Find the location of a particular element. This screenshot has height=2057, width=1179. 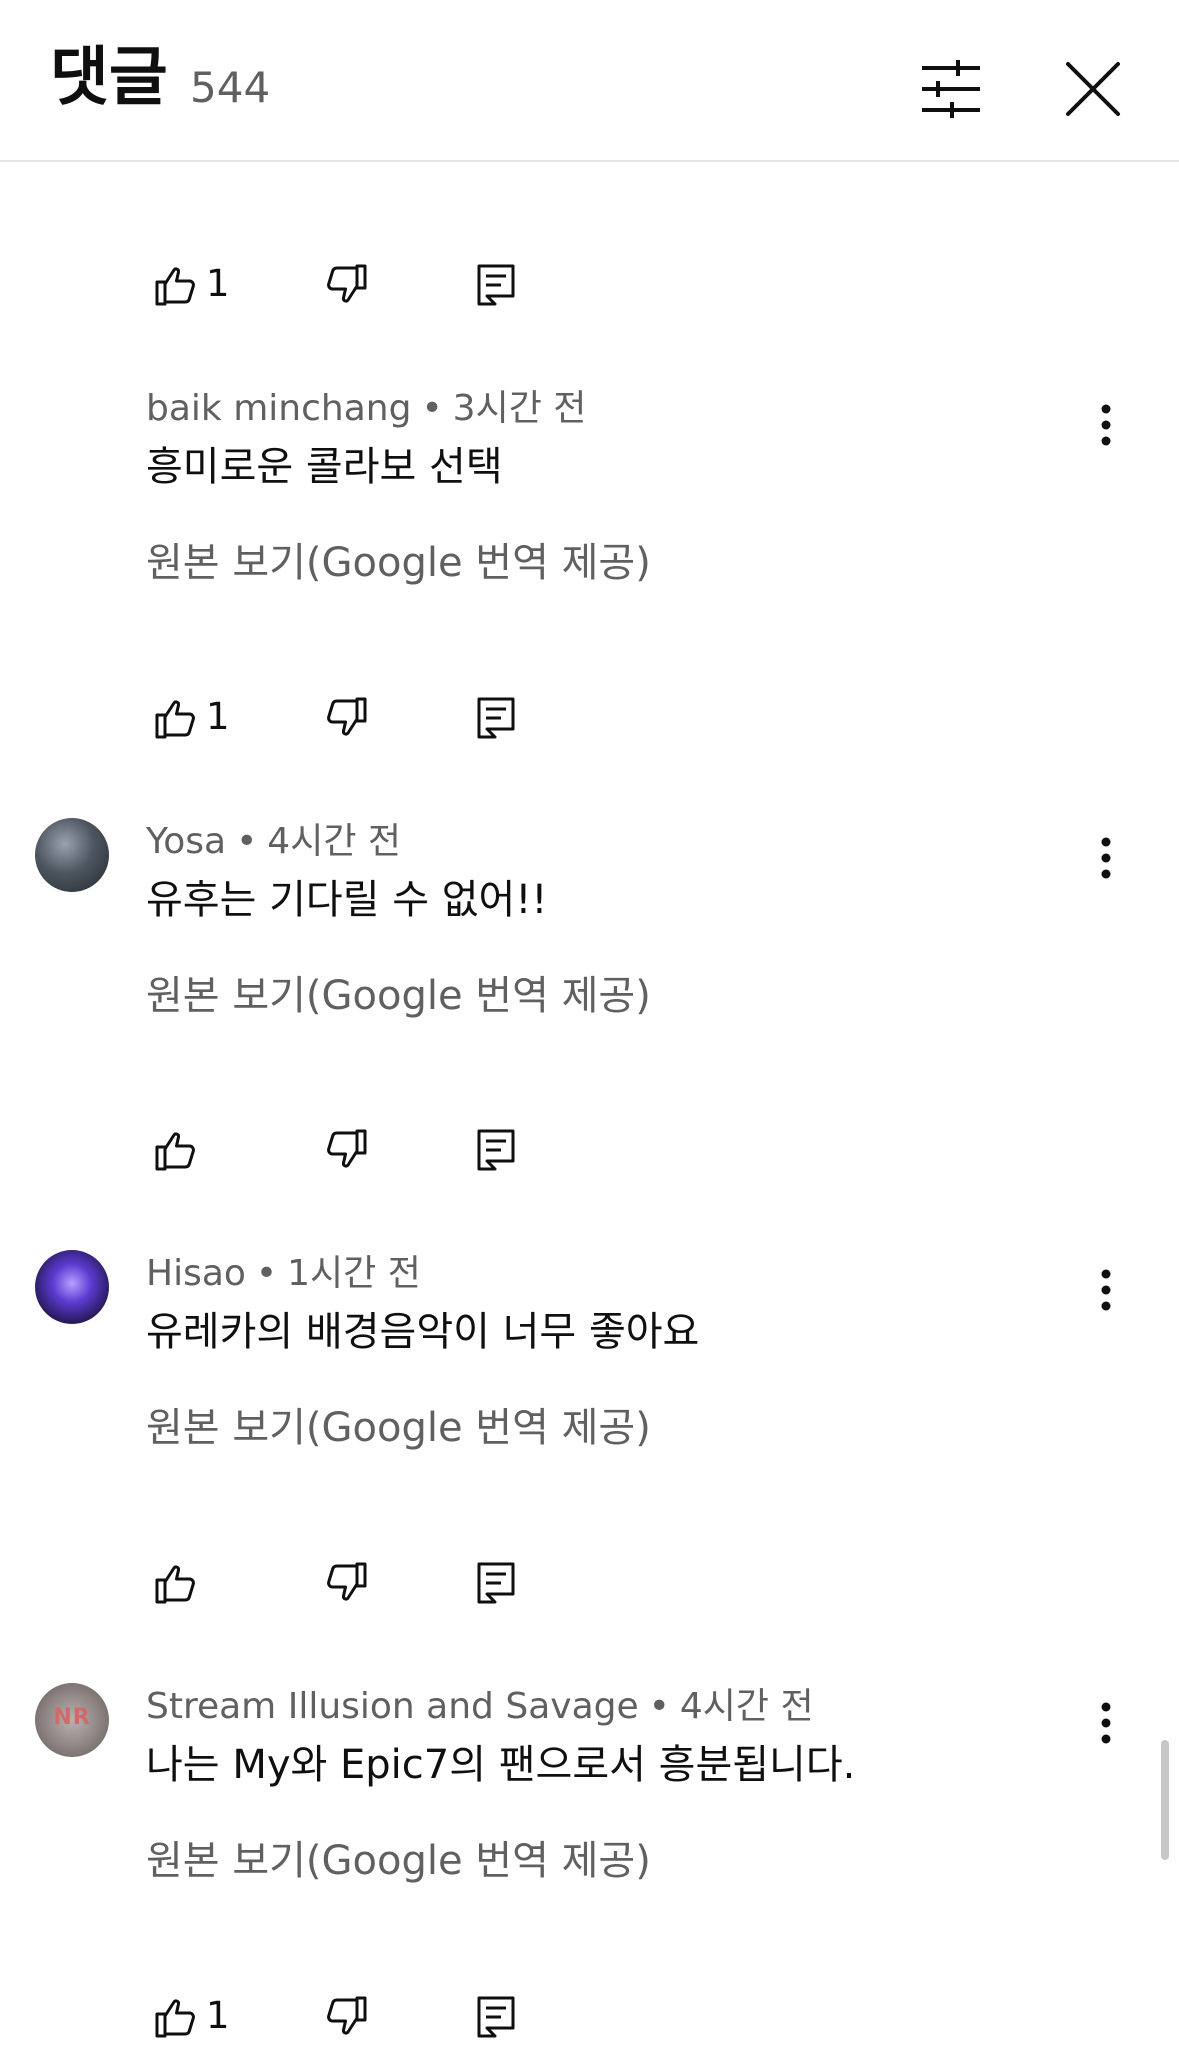

comment-text: 나는 My와 Epic7의 팬으로서 흥분됩니다. is located at coordinates (501, 1765).